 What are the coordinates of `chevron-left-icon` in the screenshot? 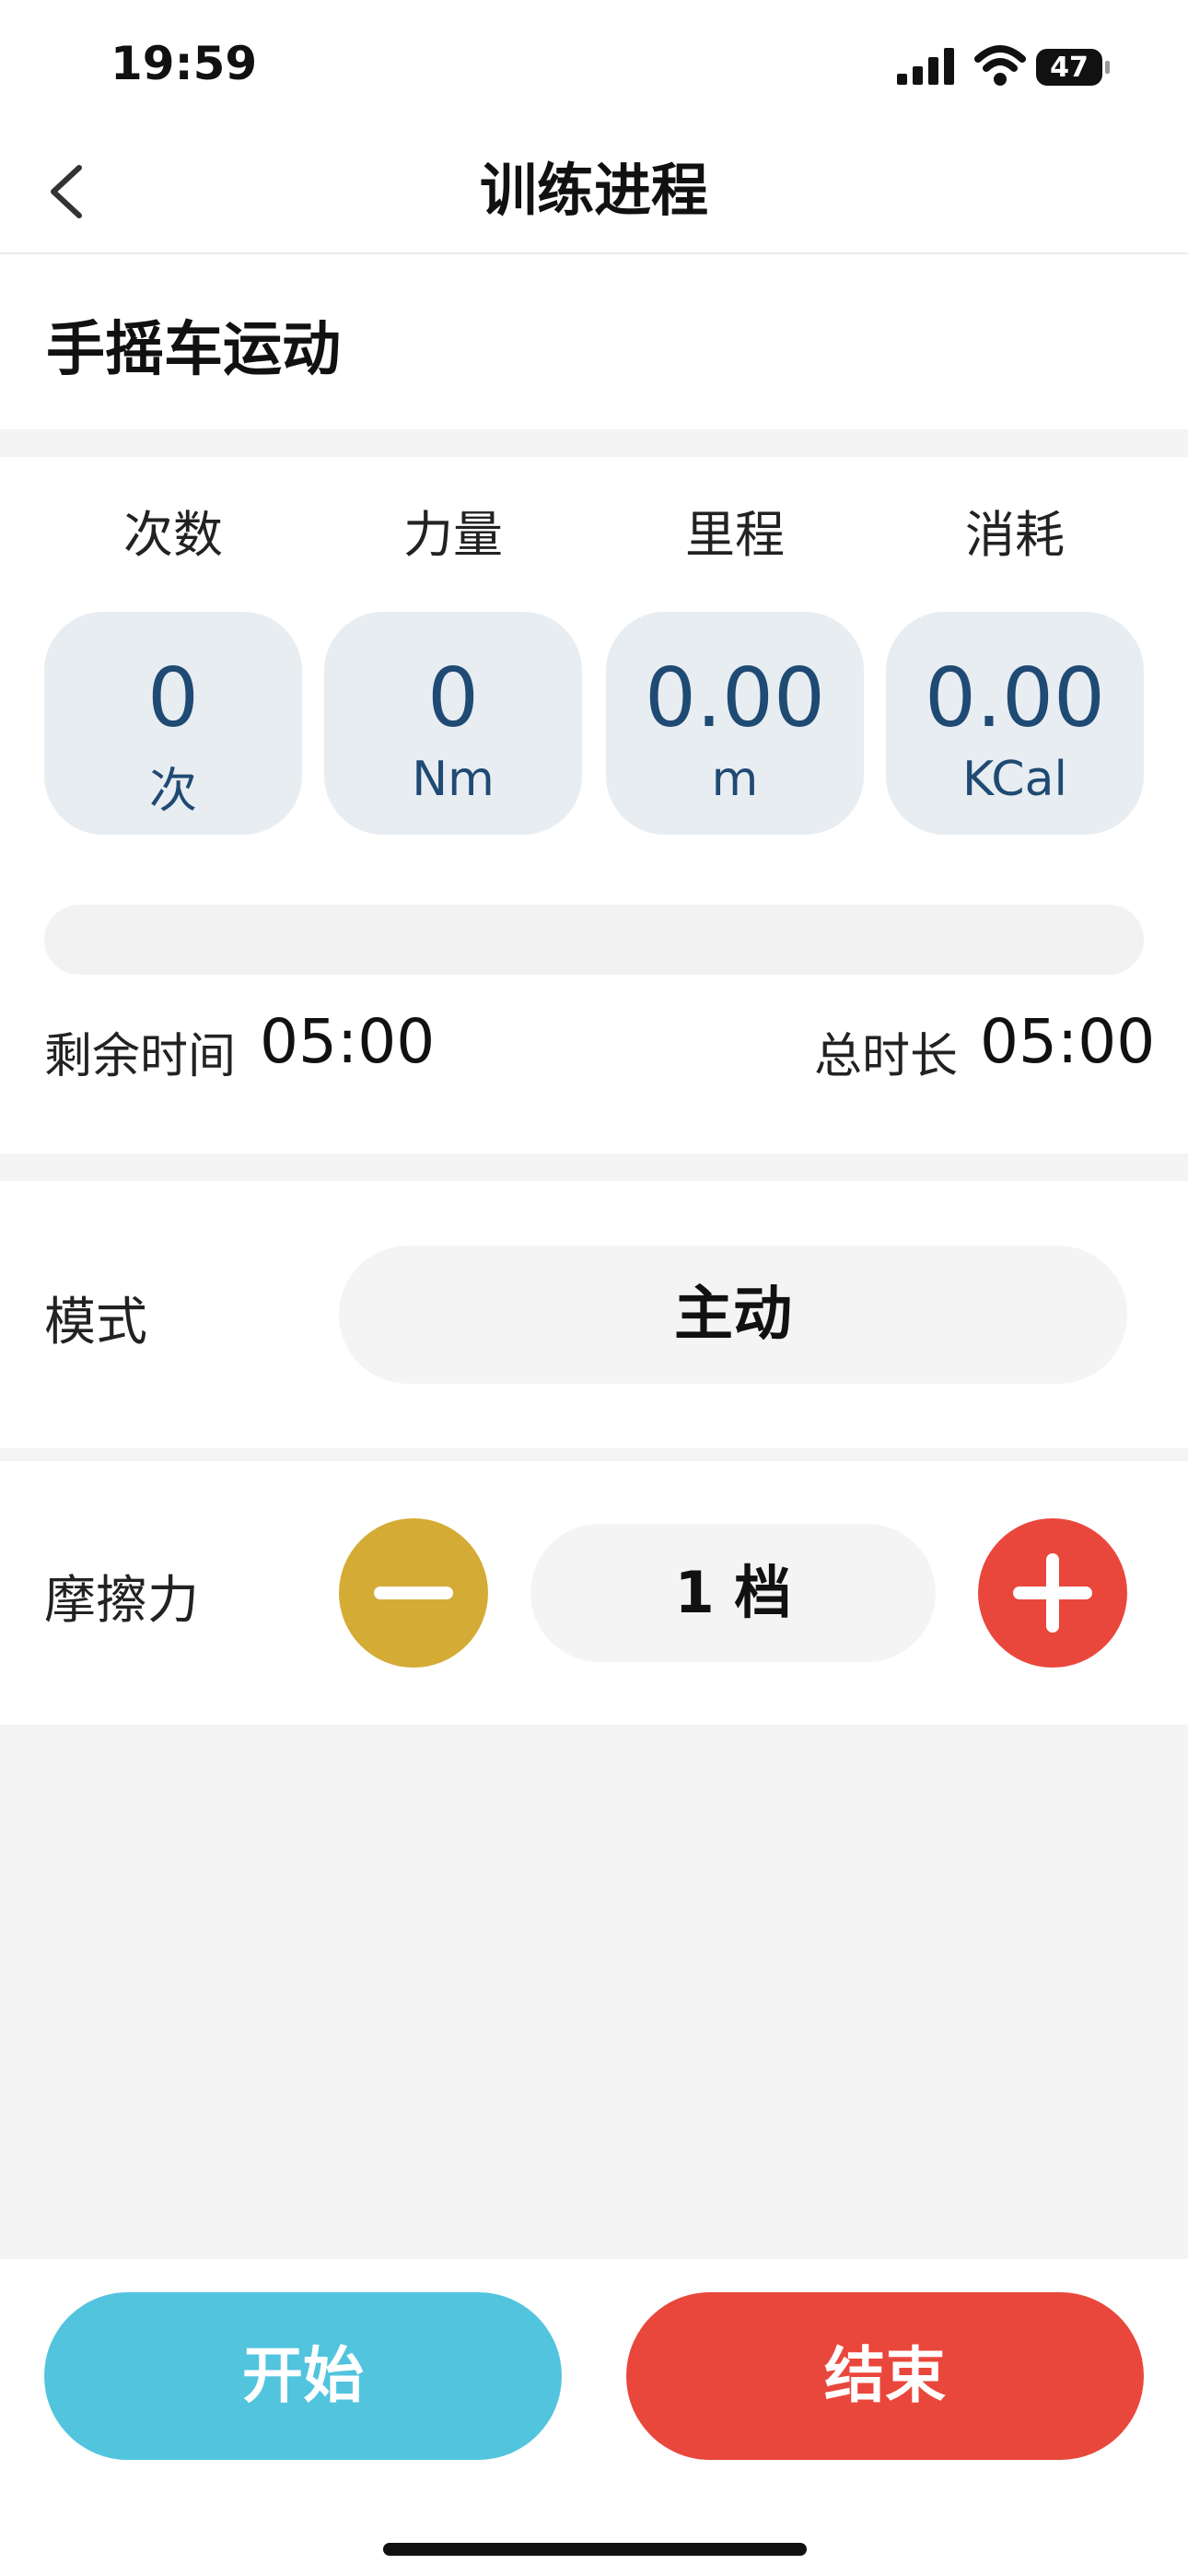 It's located at (66, 191).